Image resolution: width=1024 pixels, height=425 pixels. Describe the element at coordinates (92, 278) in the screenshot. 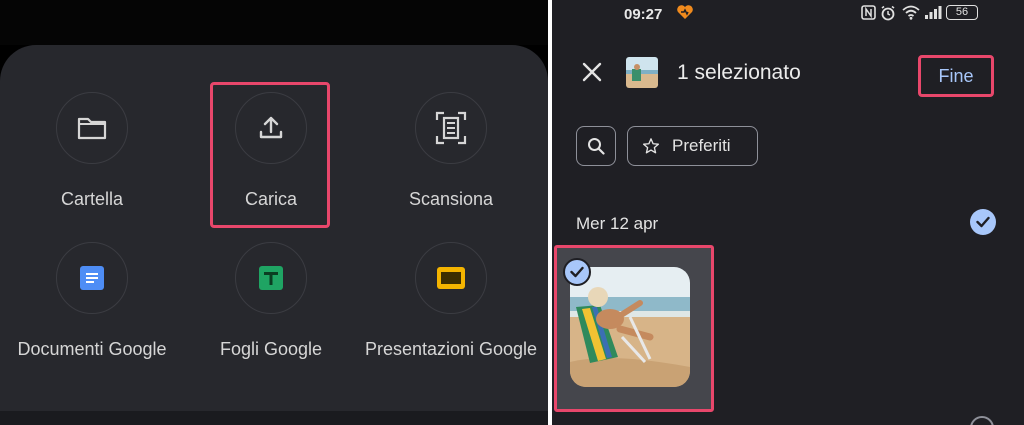

I see `google-docs-icon` at that location.